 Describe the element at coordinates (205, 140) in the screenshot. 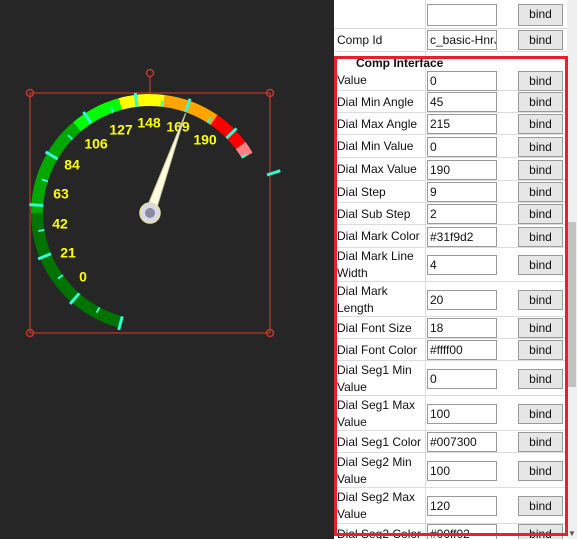

I see `gauge-tick-label: 190` at that location.